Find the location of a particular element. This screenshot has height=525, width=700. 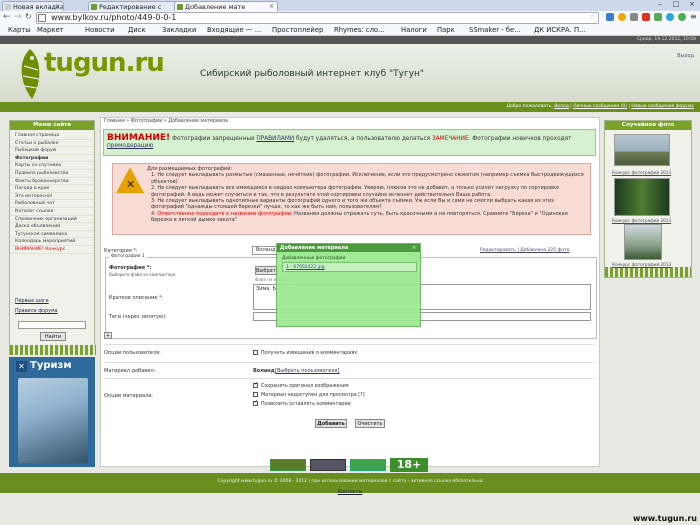

menu-item: Рыболовный чат is located at coordinates (52, 204).